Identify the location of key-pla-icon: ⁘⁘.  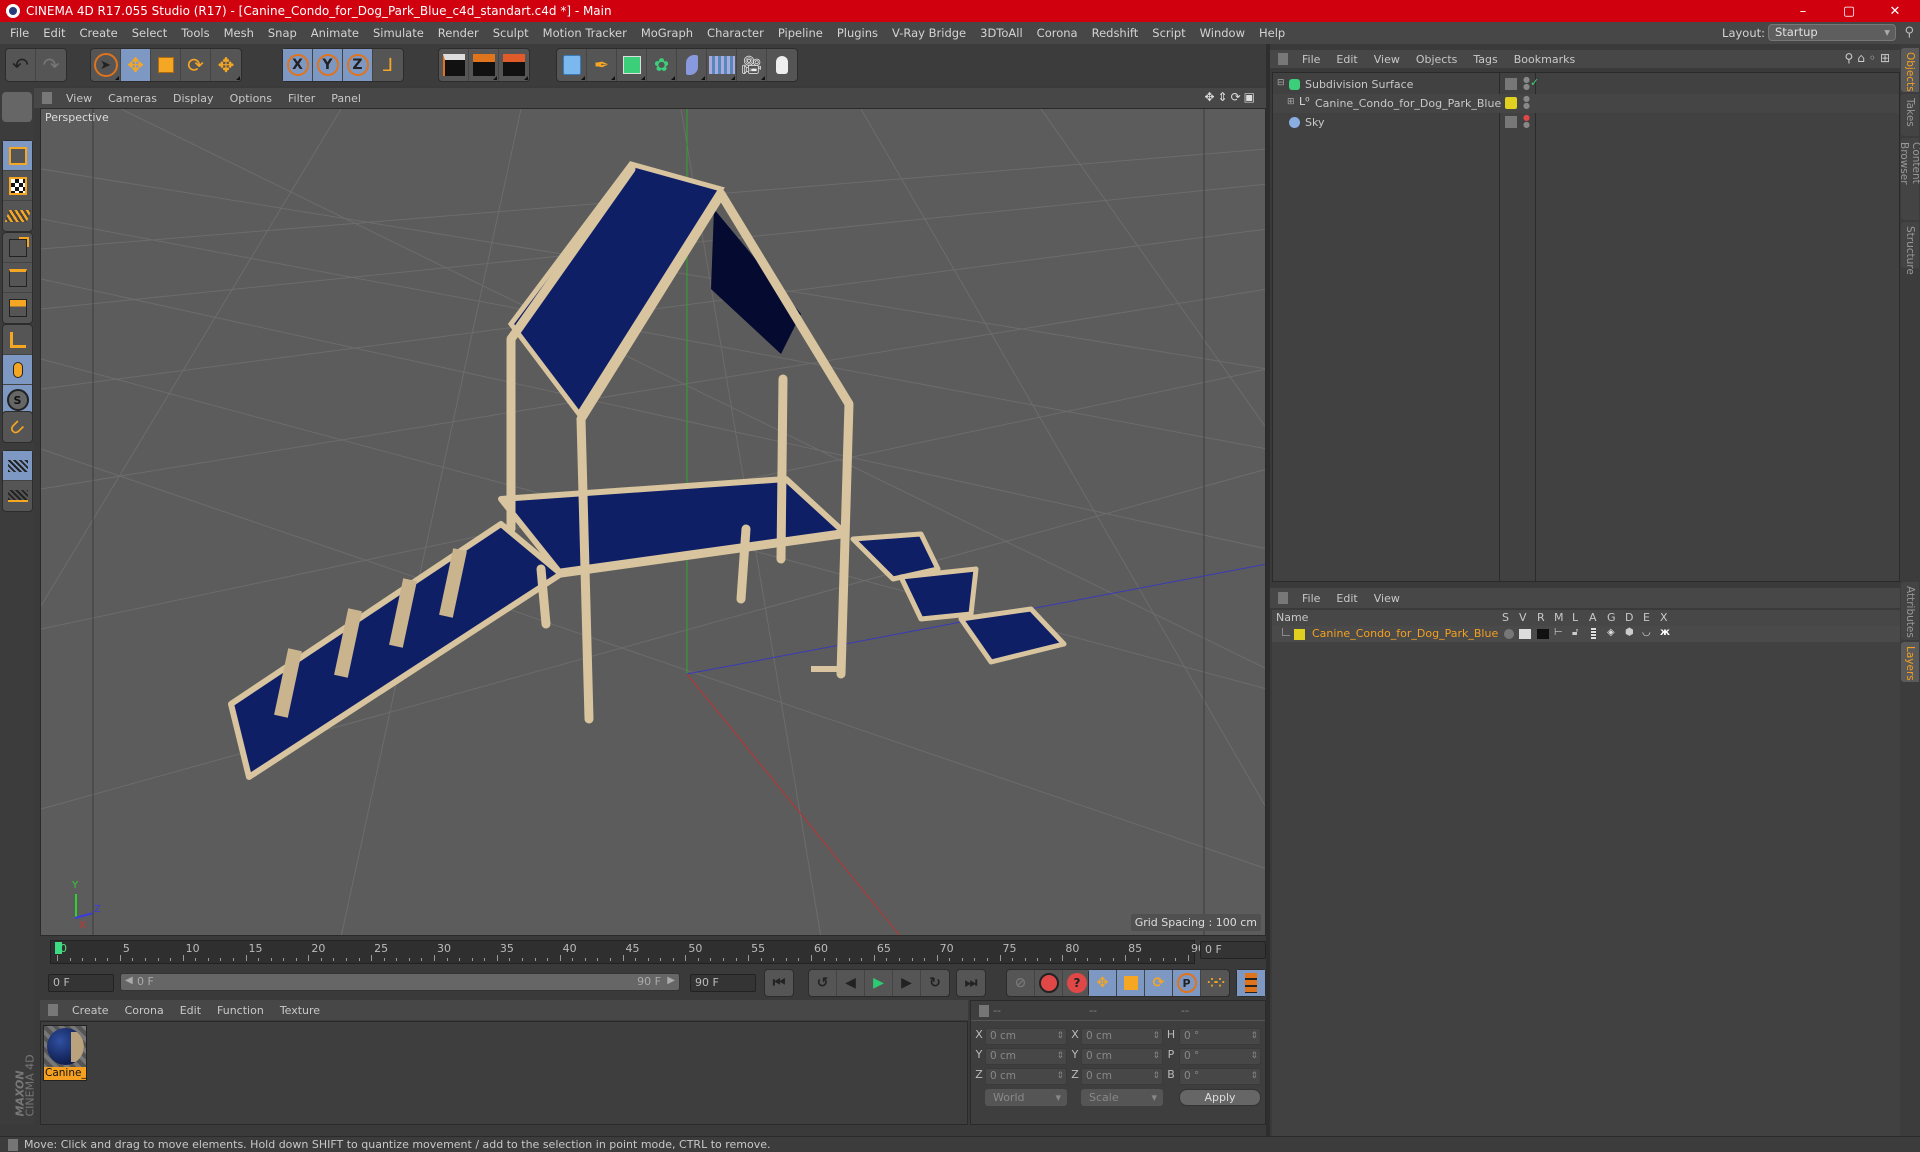
(1215, 983).